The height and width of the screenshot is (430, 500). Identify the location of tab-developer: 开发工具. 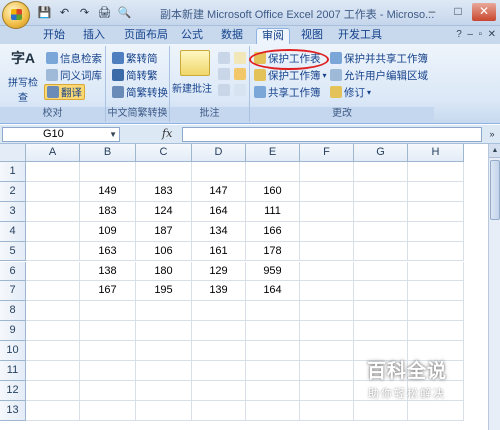
(360, 36).